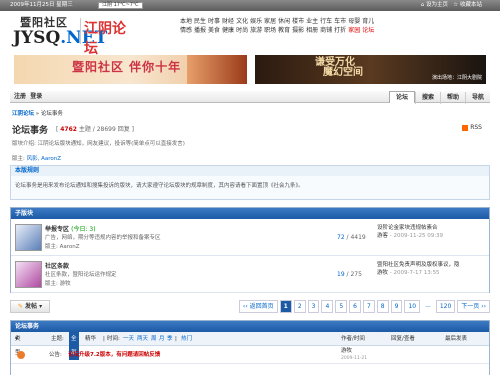 This screenshot has width=500, height=375. Describe the element at coordinates (57, 265) in the screenshot. I see `subforum-name: 社区条款` at that location.